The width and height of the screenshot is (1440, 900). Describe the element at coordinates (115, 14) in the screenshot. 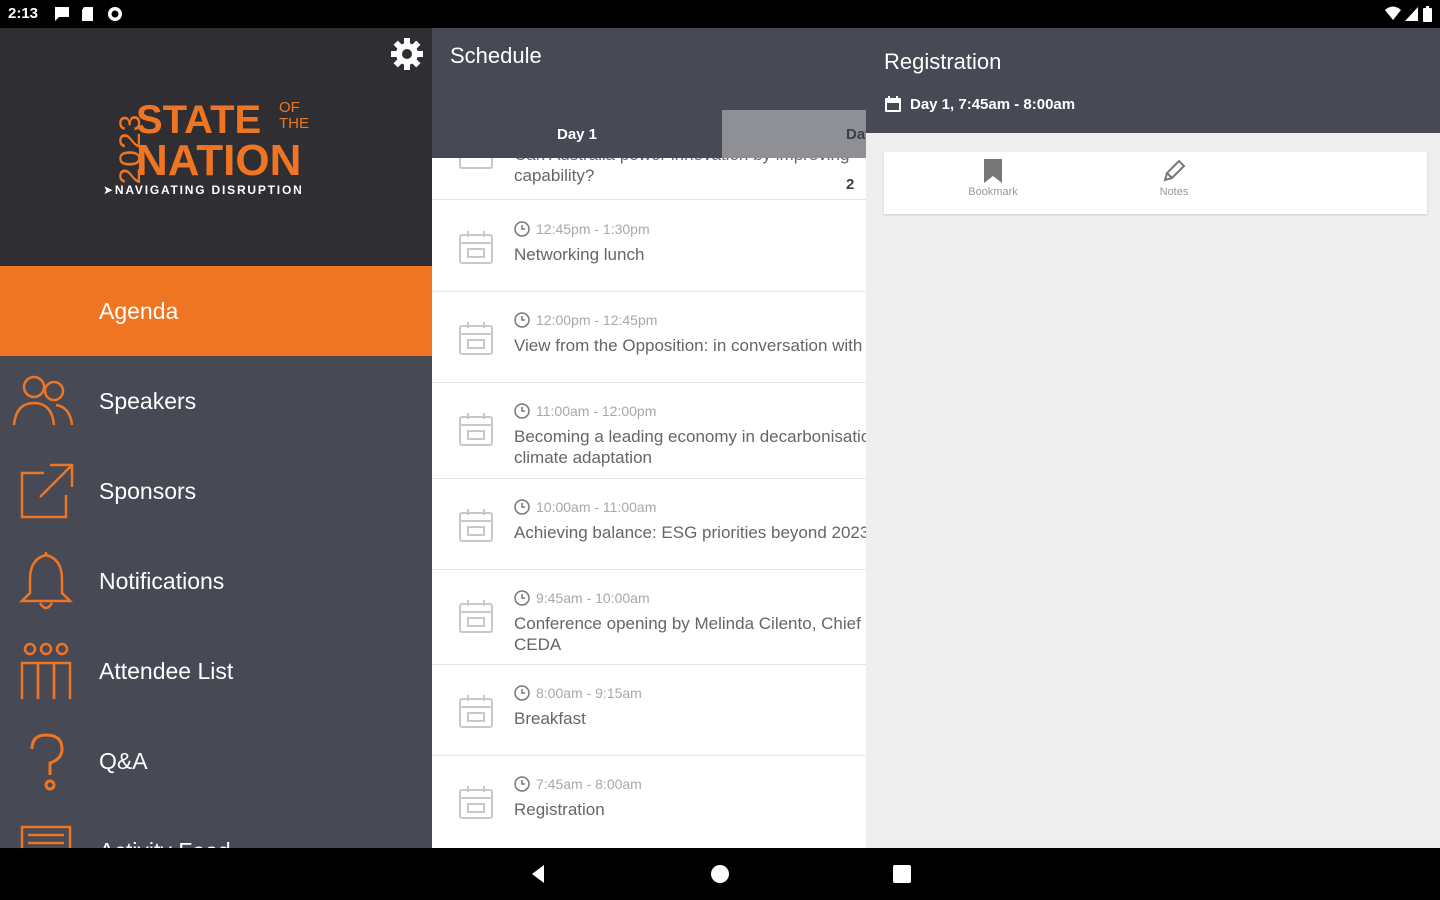

I see `sync-icon` at that location.